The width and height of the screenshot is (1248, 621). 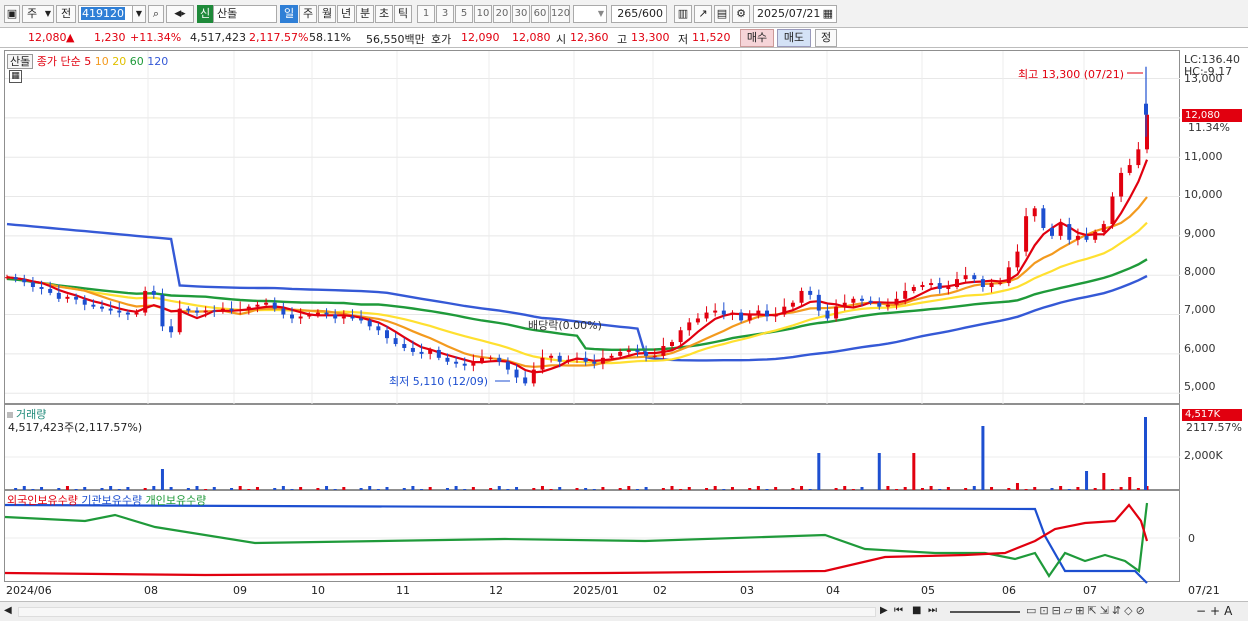 I want to click on high-label: 고, so click(x=622, y=39).